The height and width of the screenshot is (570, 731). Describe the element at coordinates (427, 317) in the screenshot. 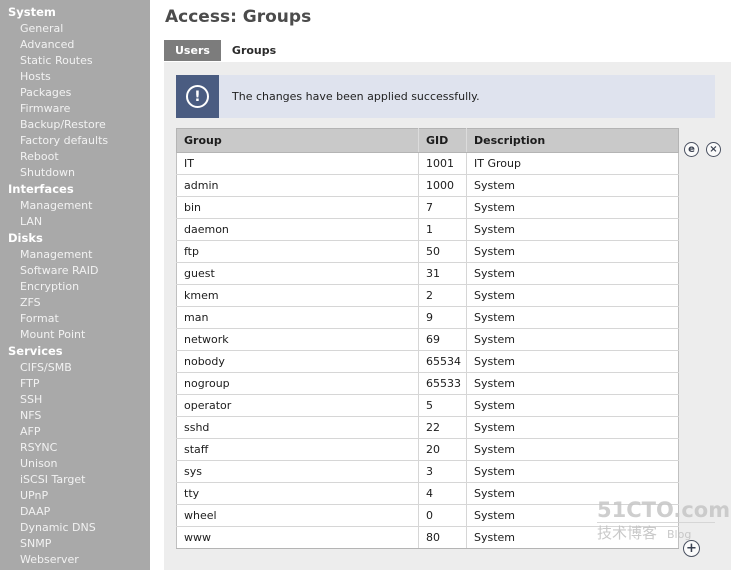

I see `table-row: man 9 System` at that location.